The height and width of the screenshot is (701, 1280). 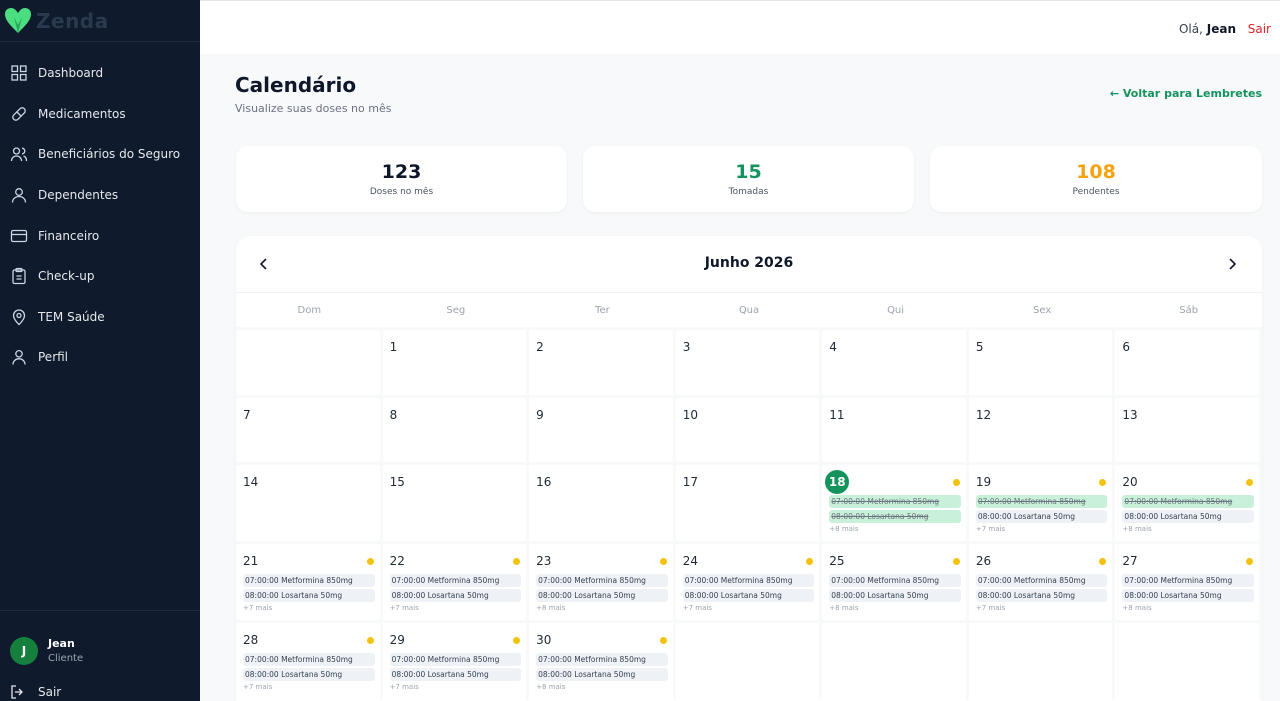 What do you see at coordinates (1259, 29) in the screenshot?
I see `topbar-logout-button: Sair` at bounding box center [1259, 29].